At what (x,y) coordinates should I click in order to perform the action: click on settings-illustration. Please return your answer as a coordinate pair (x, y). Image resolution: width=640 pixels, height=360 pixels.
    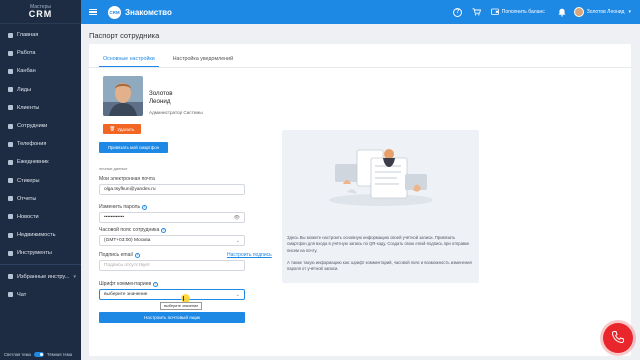
    Looking at the image, I should click on (381, 177).